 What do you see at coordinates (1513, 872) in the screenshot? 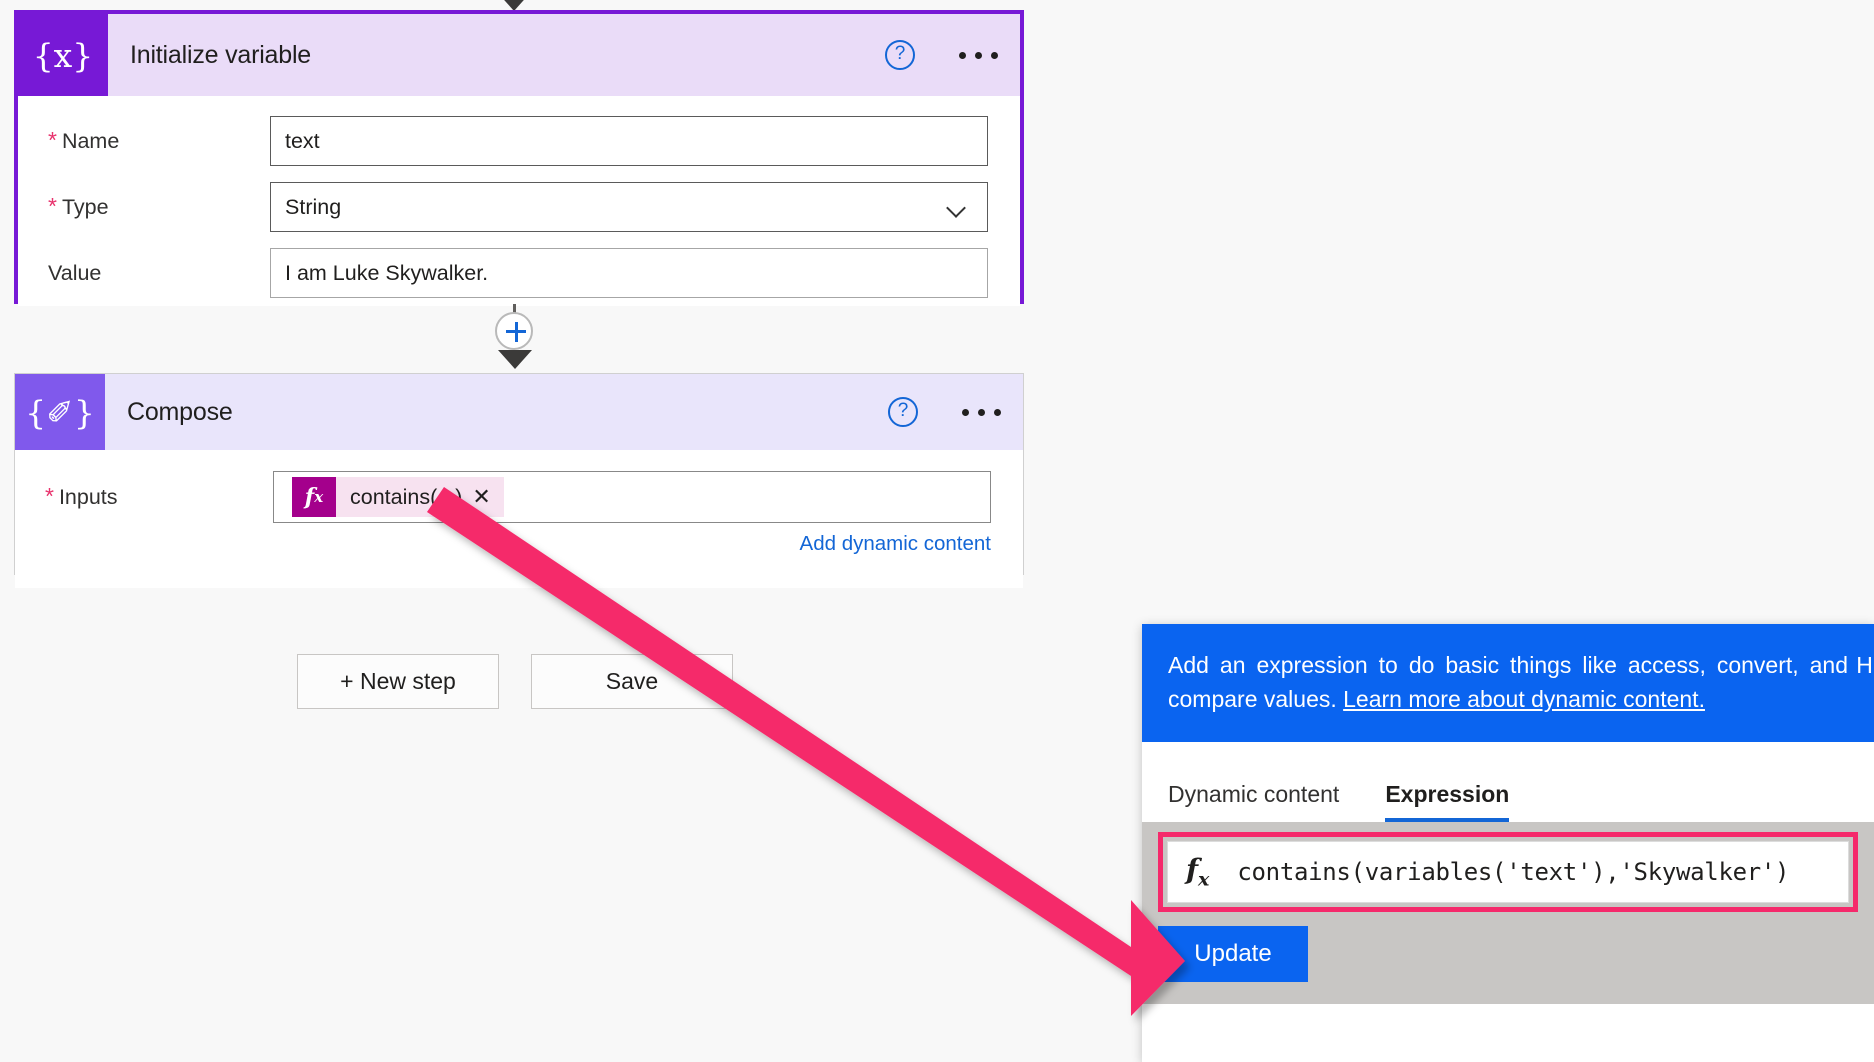
I see `expression-input-value: contains(variables('text'),'Skywalker')` at bounding box center [1513, 872].